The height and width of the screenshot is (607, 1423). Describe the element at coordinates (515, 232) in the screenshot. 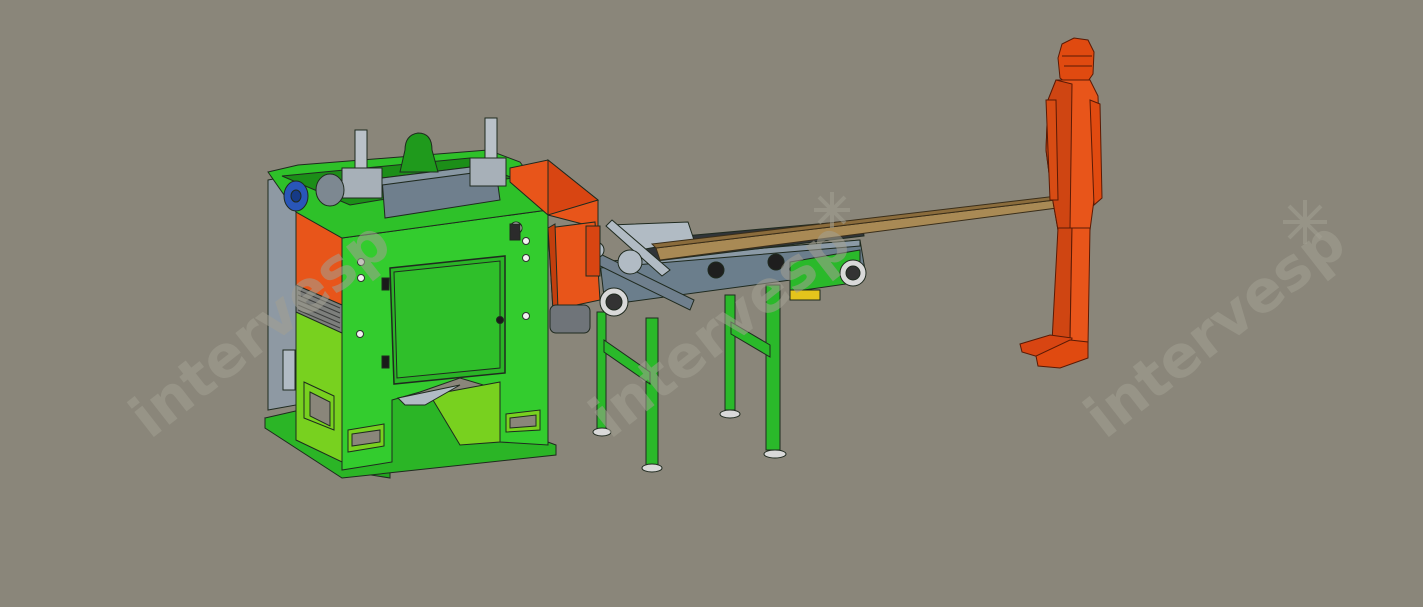

I see `emergency-switch` at that location.